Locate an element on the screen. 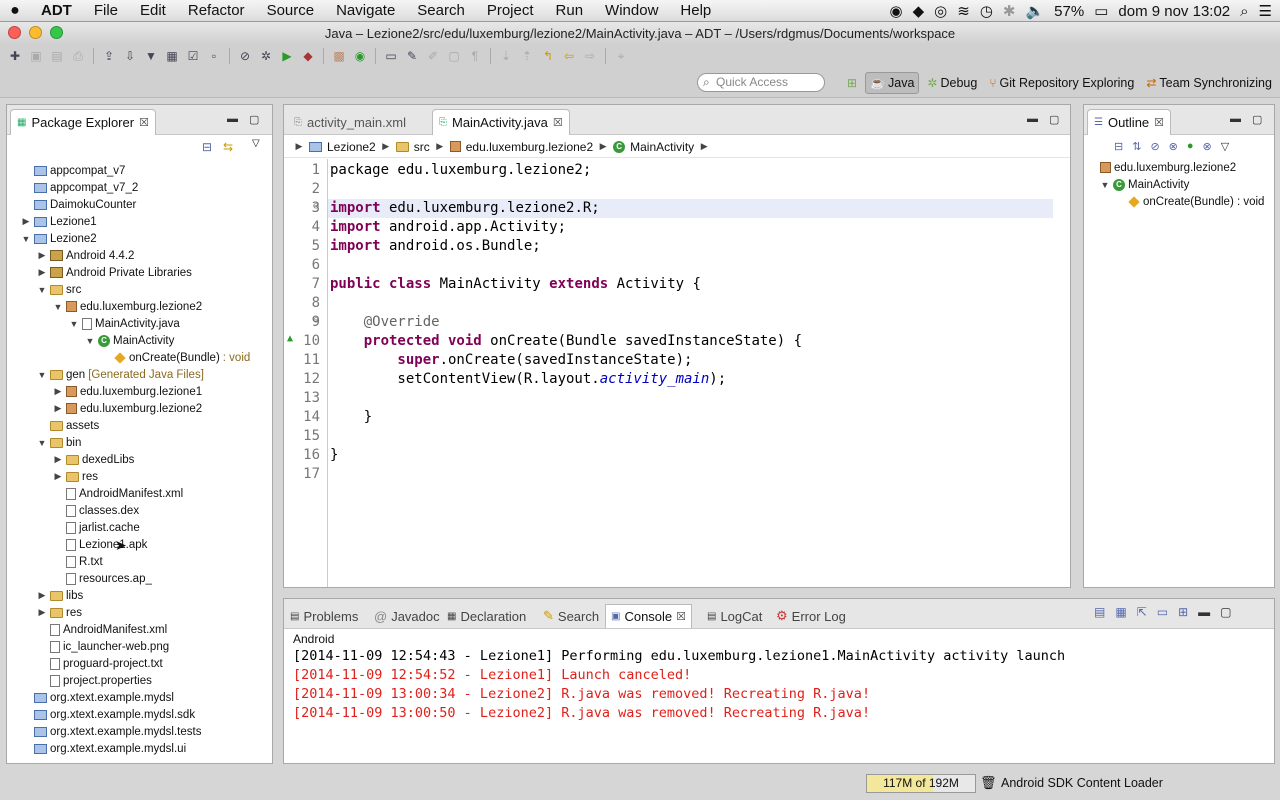 The height and width of the screenshot is (800, 1280). show-whitespace-icon: ¶ is located at coordinates (475, 56).